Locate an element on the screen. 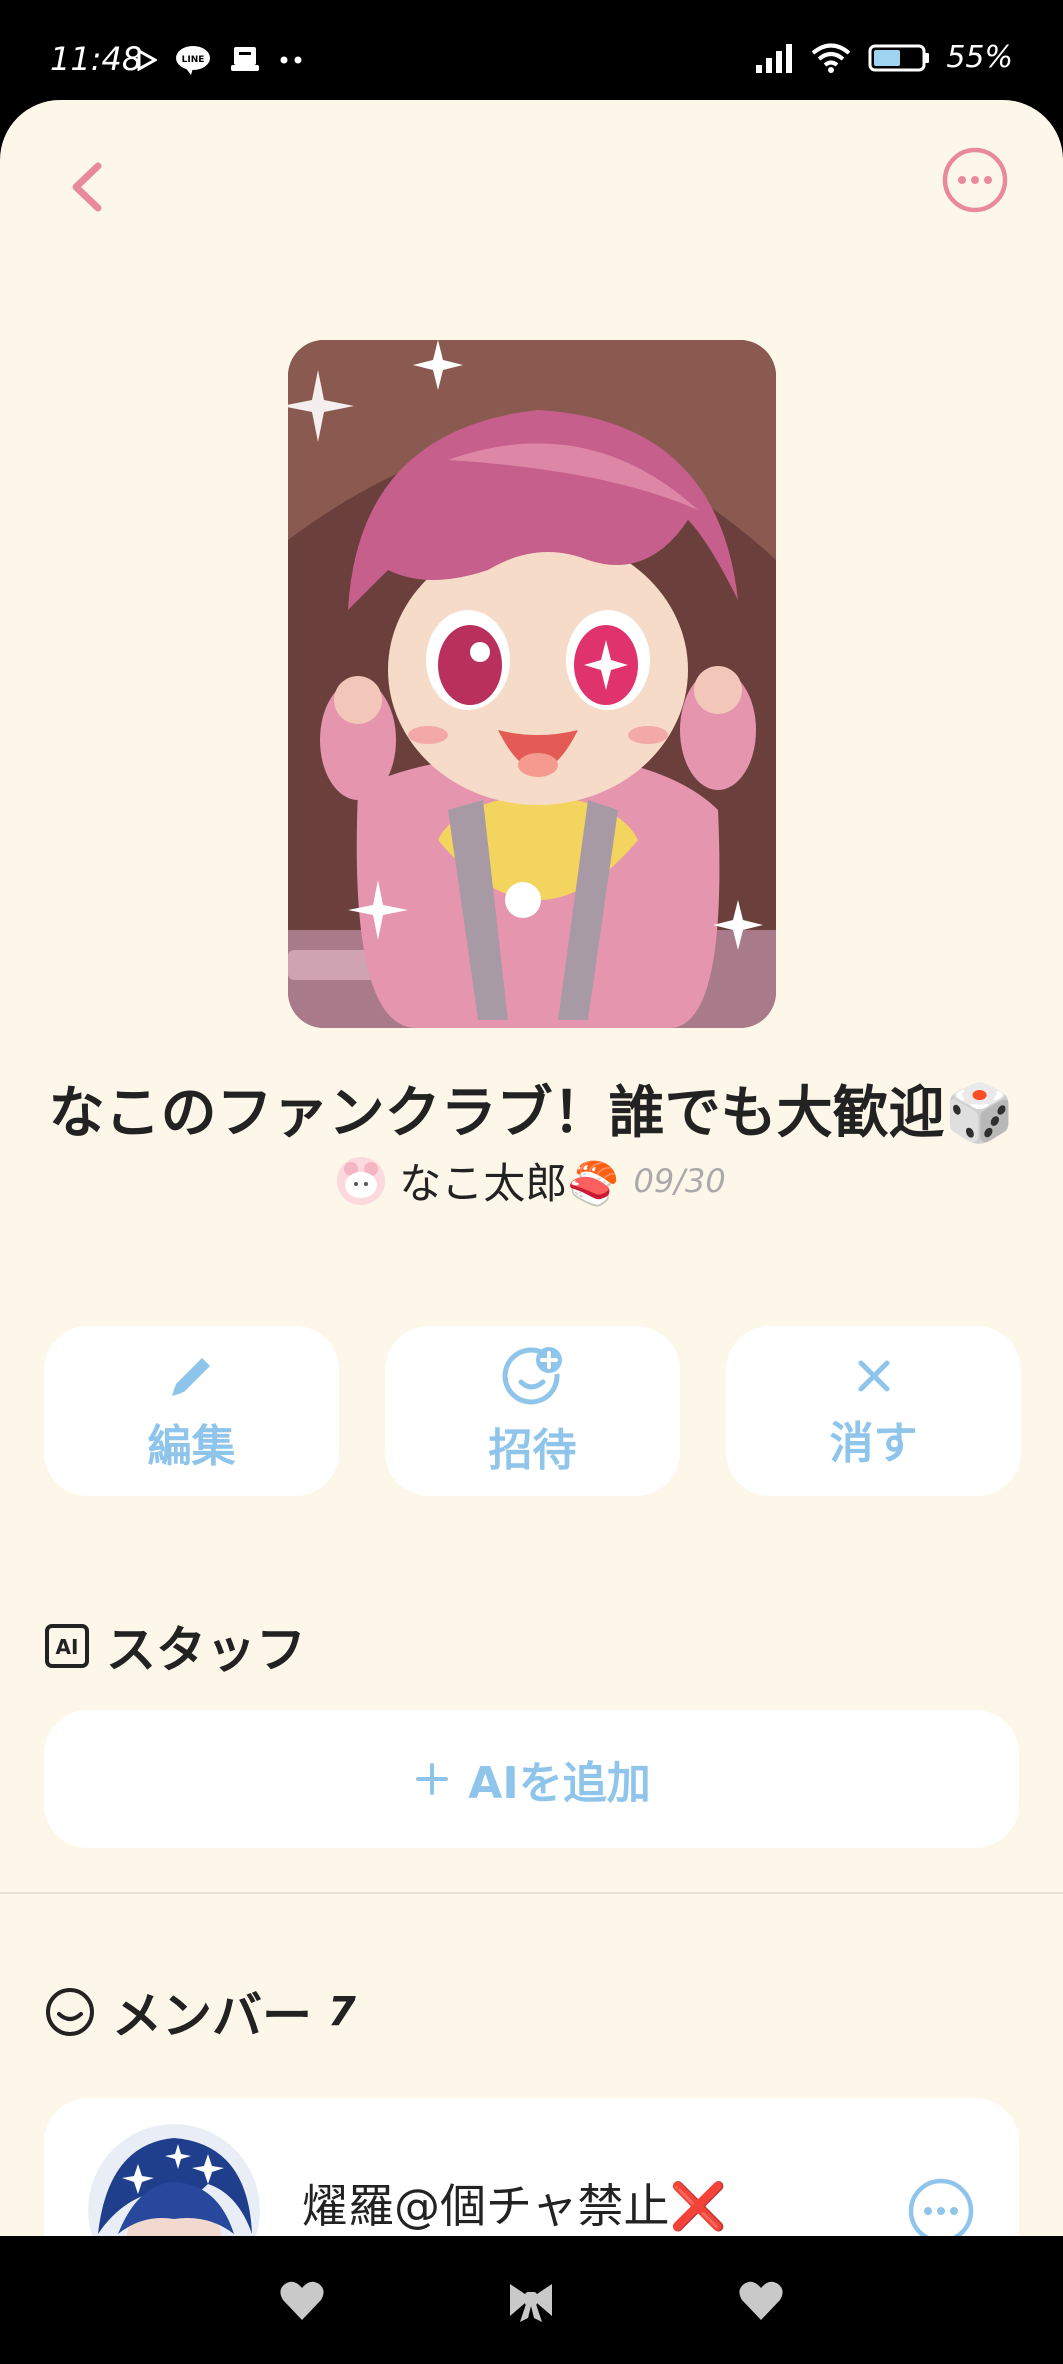 This screenshot has width=1063, height=2364. bow-icon is located at coordinates (531, 2301).